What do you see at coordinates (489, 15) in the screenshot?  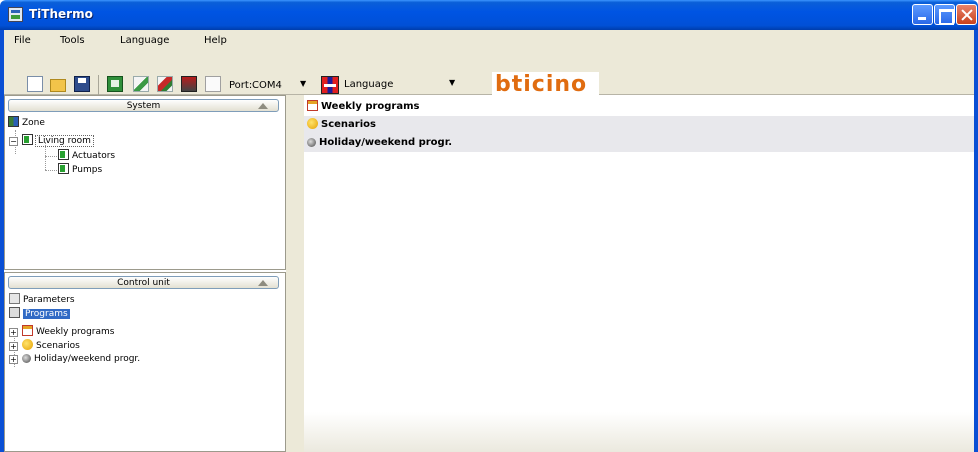 I see `title-bar: TiThermo` at bounding box center [489, 15].